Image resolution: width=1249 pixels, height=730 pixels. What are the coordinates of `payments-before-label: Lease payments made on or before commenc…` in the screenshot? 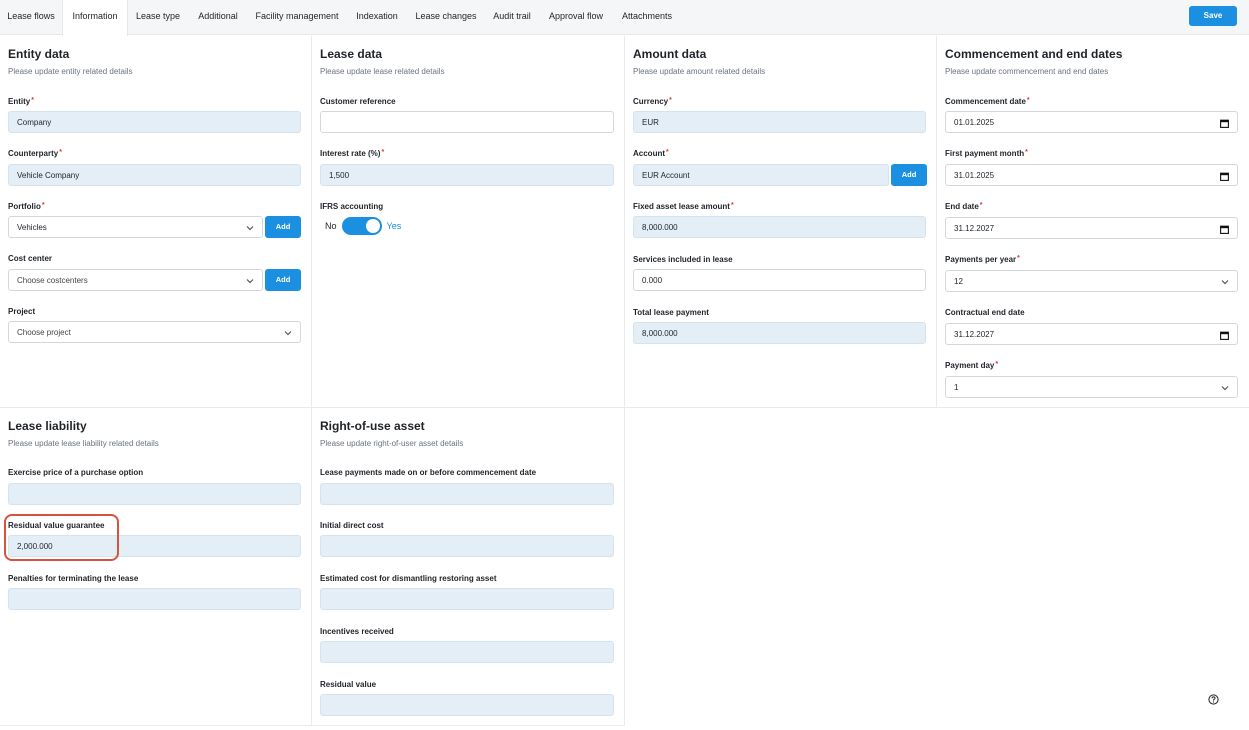 It's located at (428, 472).